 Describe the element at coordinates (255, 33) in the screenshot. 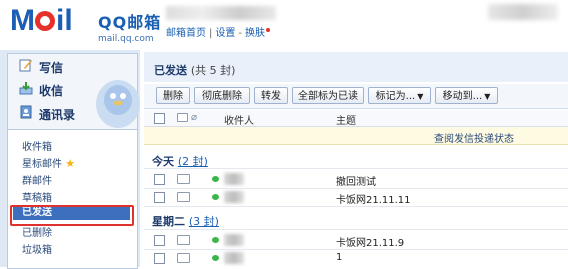

I see `link-skin: 换肤` at that location.